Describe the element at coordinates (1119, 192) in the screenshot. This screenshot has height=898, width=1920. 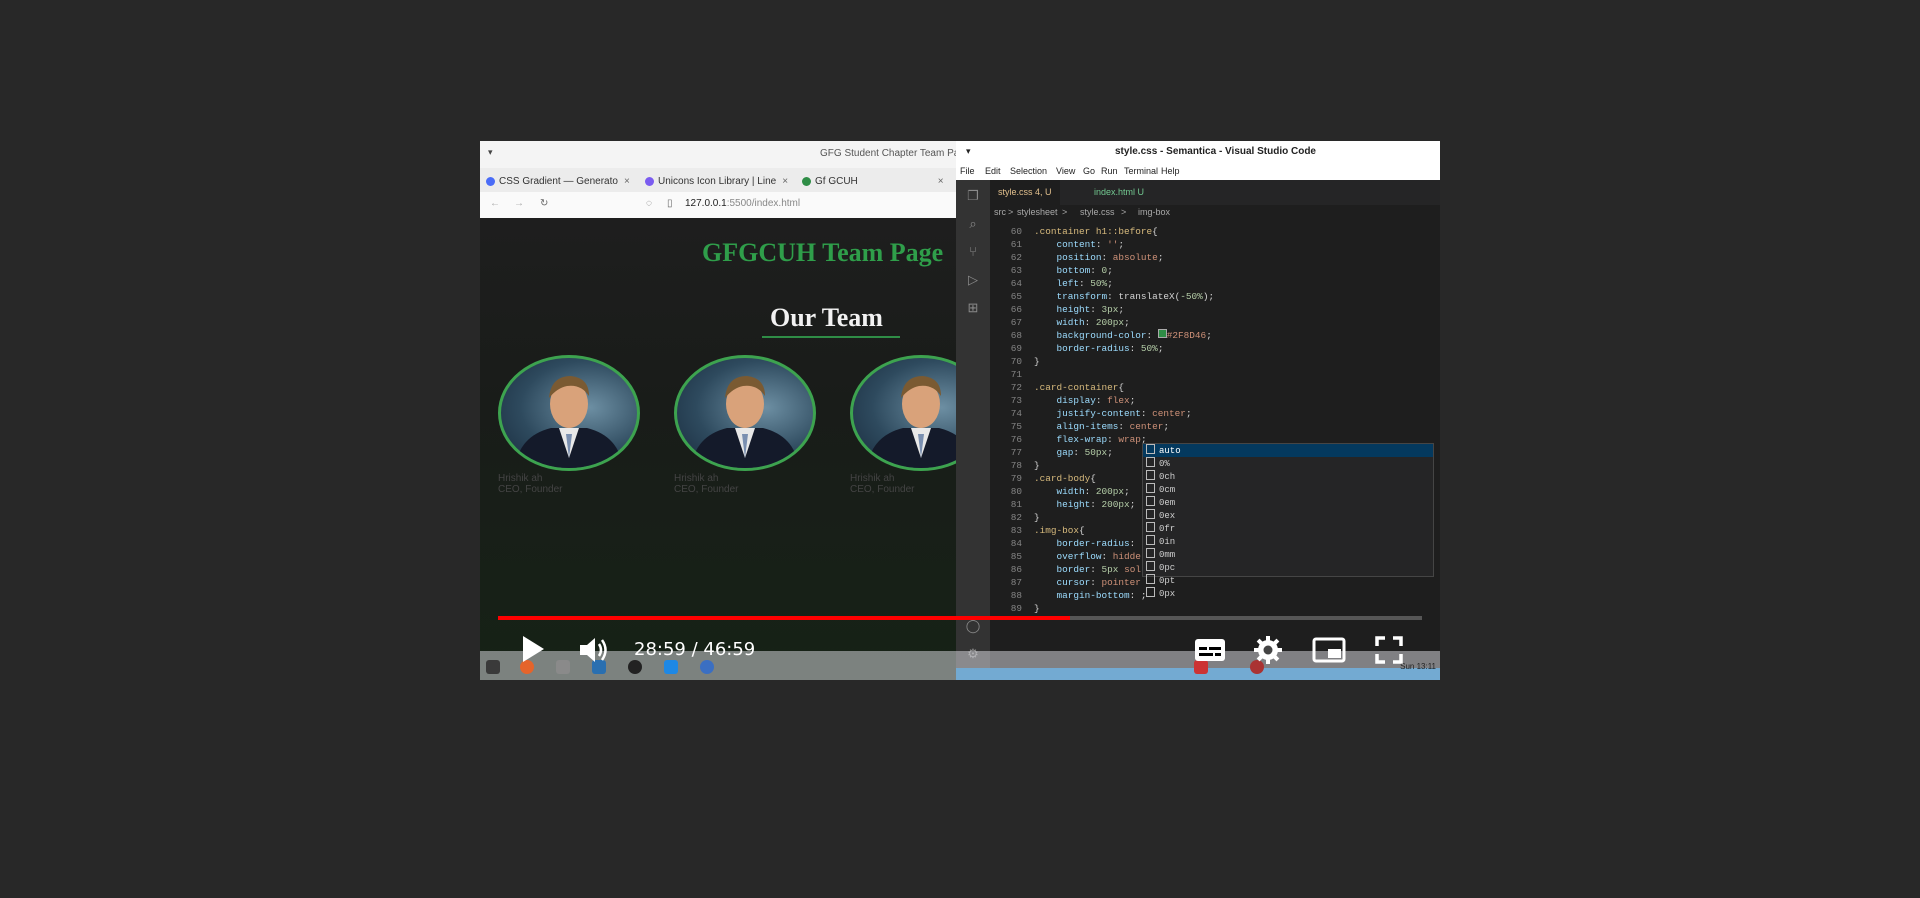
I see `tab-index-html: index.html U` at that location.